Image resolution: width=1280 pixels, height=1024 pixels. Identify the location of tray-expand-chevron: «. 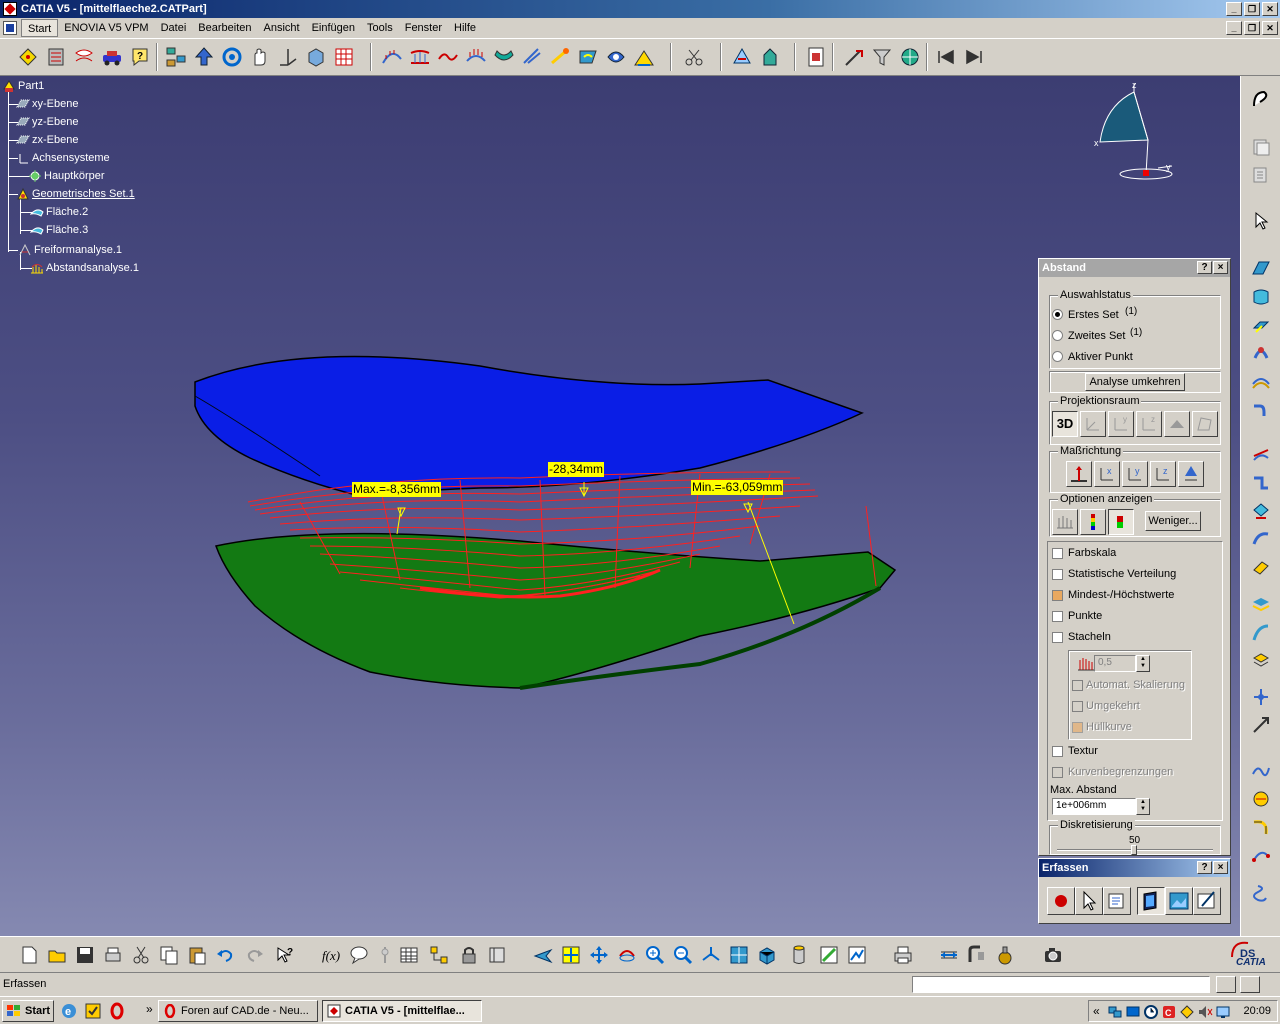
(1096, 1011).